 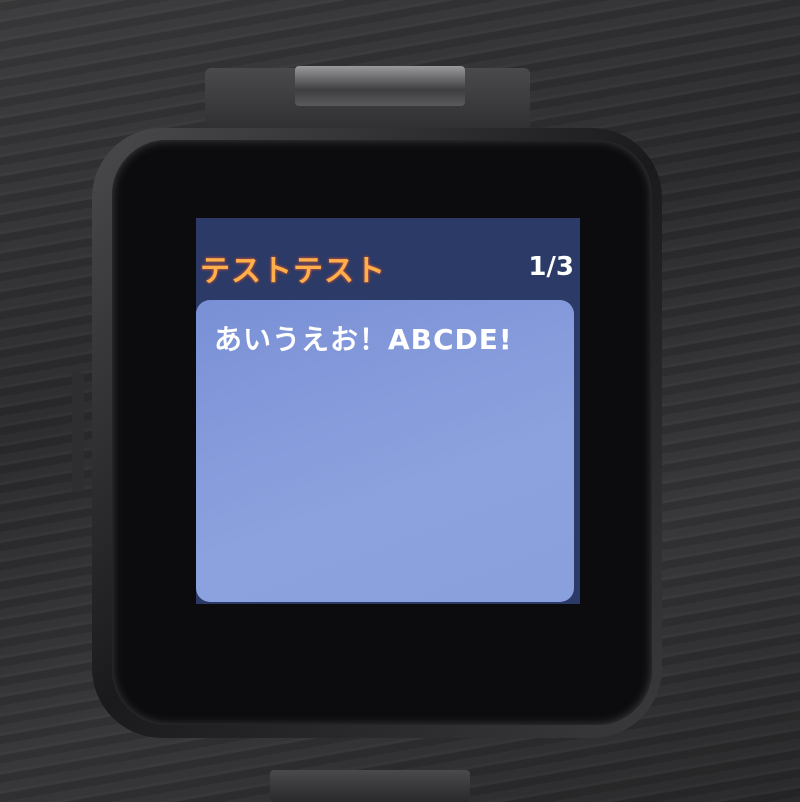 What do you see at coordinates (551, 267) in the screenshot?
I see `page-indicator: 1/3` at bounding box center [551, 267].